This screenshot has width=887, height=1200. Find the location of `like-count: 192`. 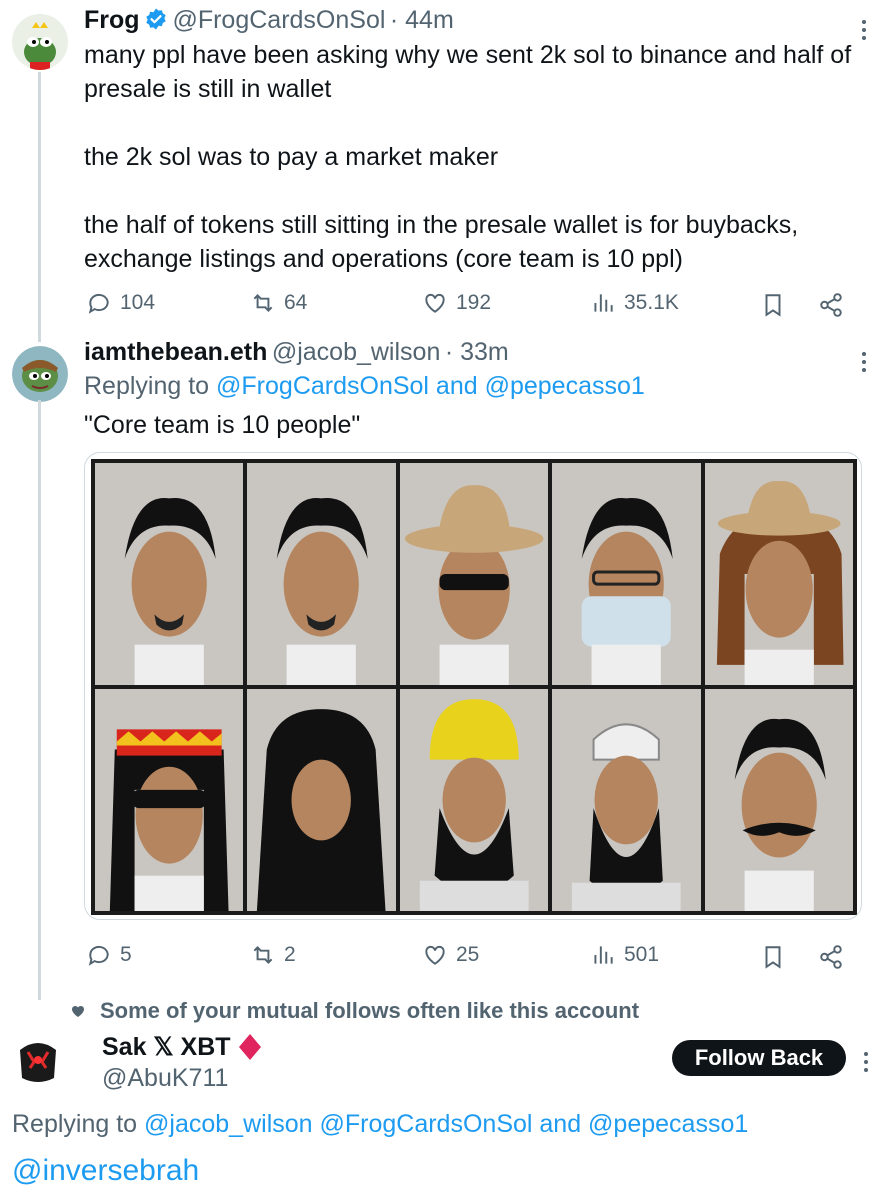

like-count: 192 is located at coordinates (474, 302).